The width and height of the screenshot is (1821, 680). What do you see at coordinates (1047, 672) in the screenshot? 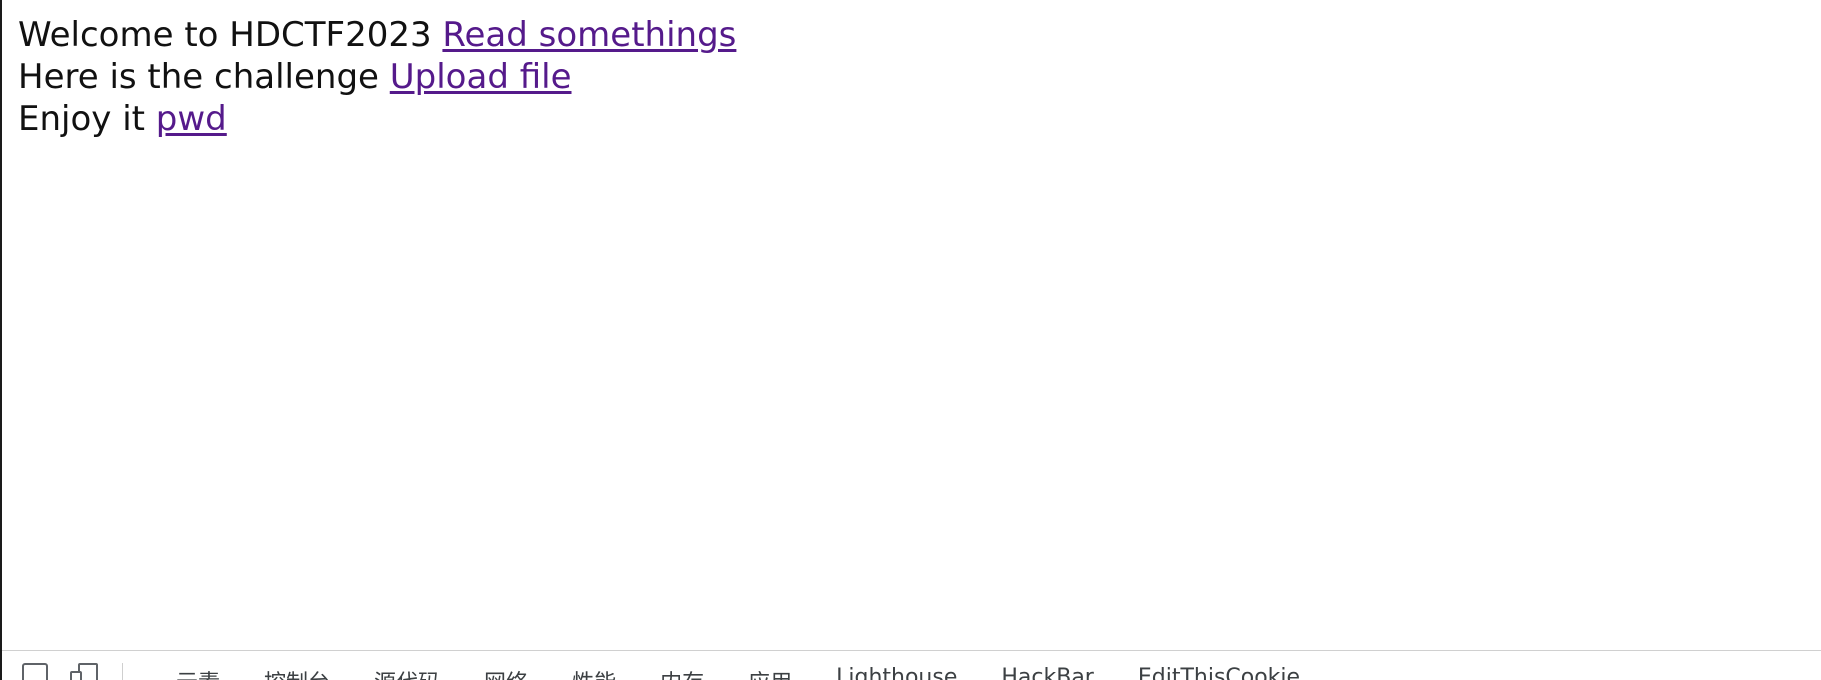
I see `tab-hackbar: HackBar` at bounding box center [1047, 672].